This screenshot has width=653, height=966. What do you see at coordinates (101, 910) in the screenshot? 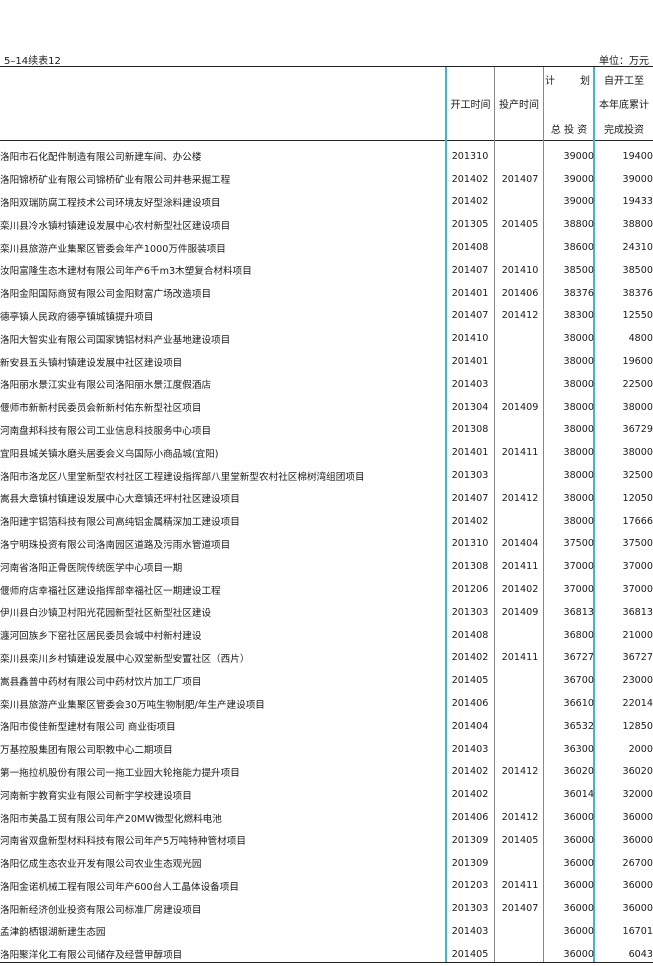
I see `project-name-cell: 洛阳新经济创业投资有限公司标准厂房建设项目` at bounding box center [101, 910].